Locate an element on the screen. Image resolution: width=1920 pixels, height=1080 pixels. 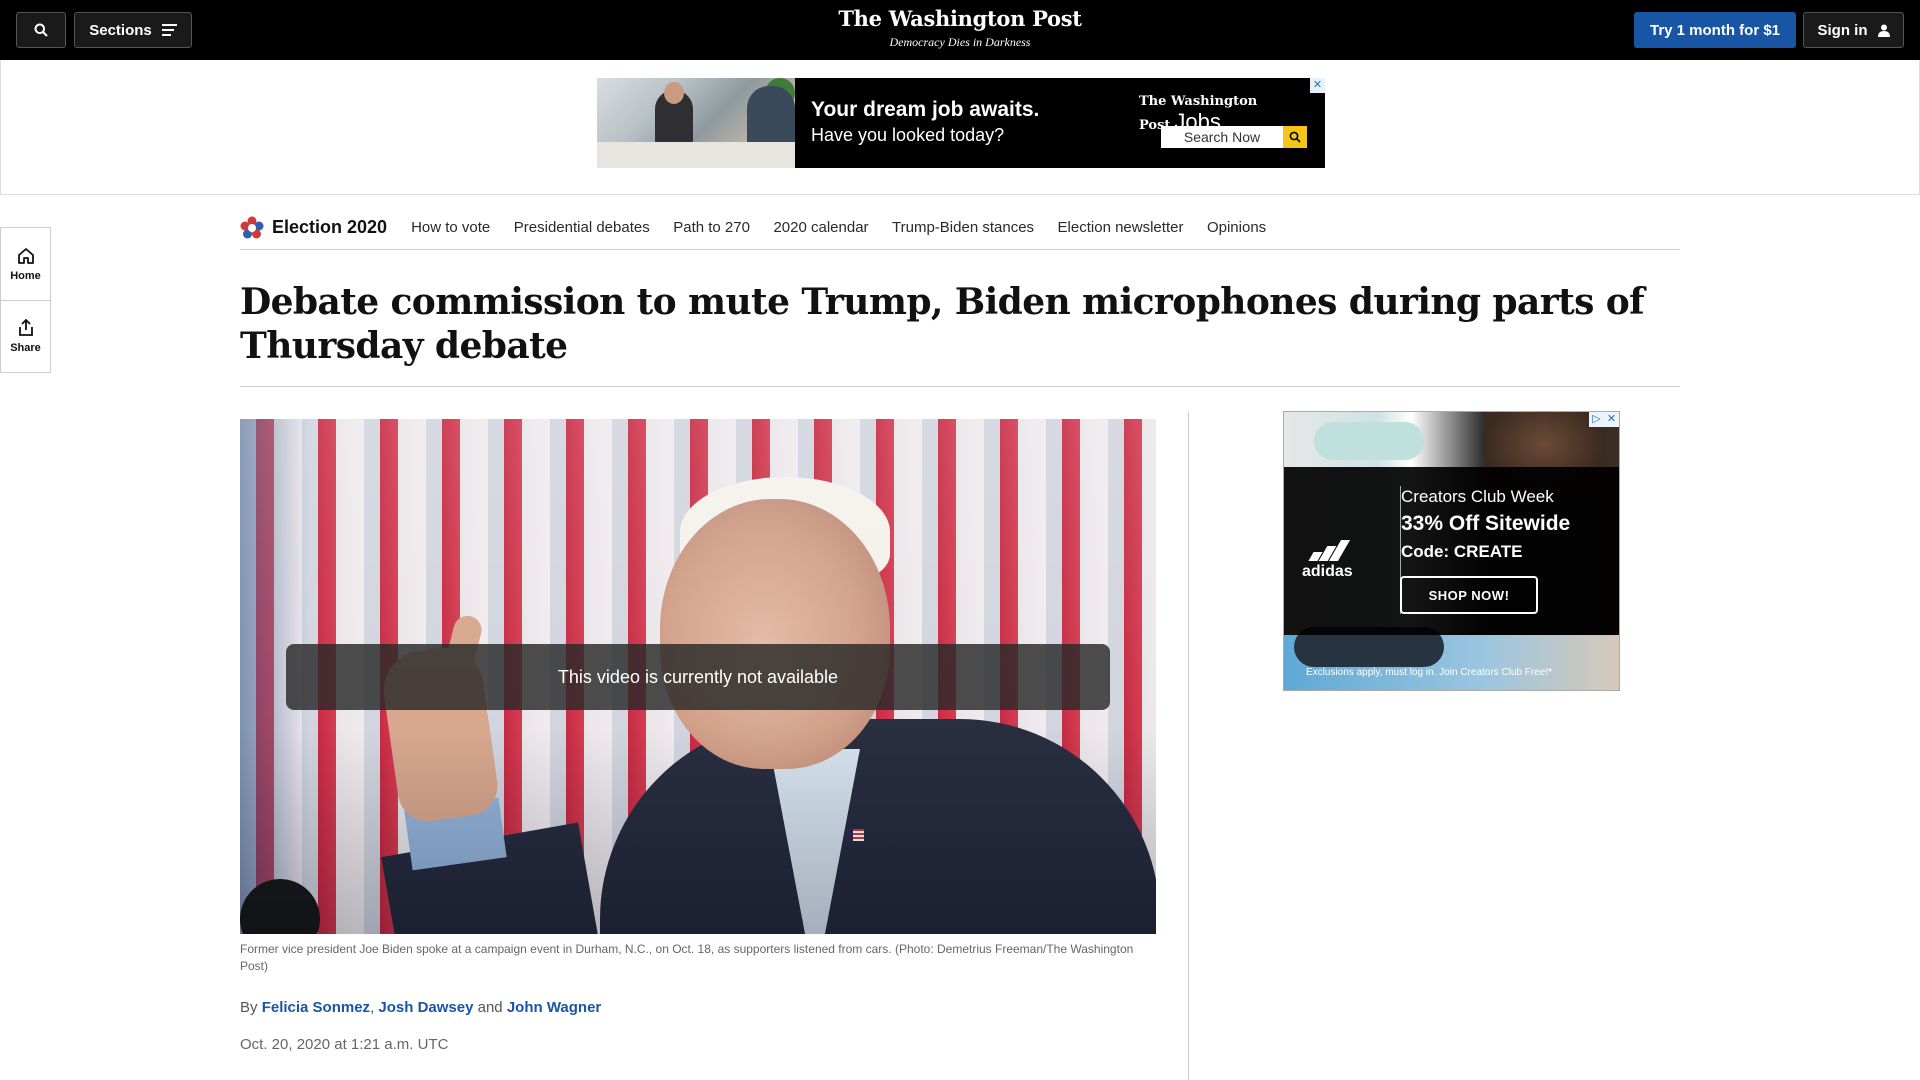
rail-home-label: Home is located at coordinates (25, 275).